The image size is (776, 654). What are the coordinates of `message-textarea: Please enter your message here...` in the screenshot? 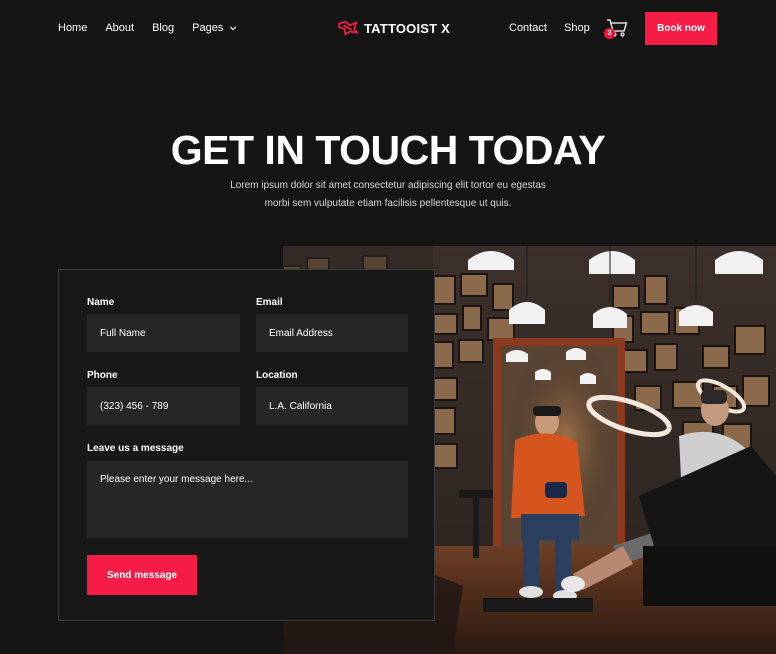 It's located at (247, 499).